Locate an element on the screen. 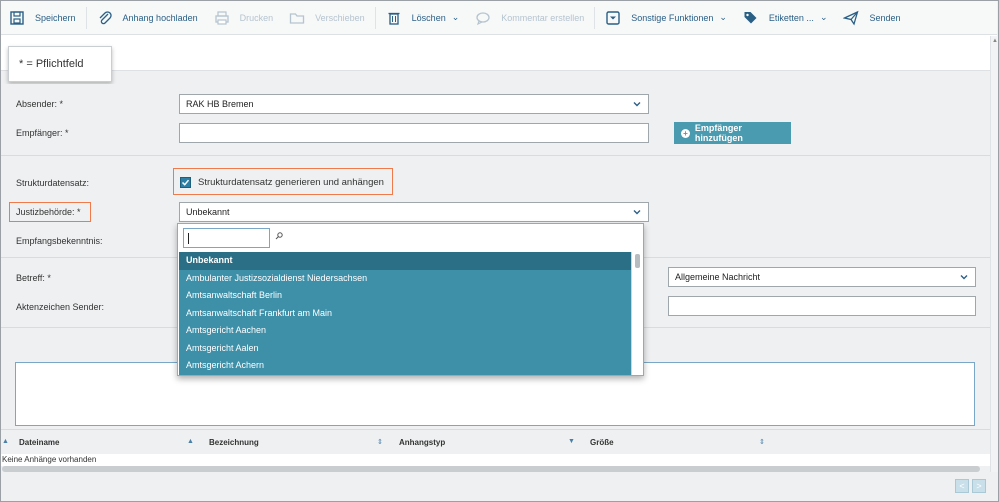 The image size is (999, 502). message-type-value: Allgemeine Nachricht is located at coordinates (718, 277).